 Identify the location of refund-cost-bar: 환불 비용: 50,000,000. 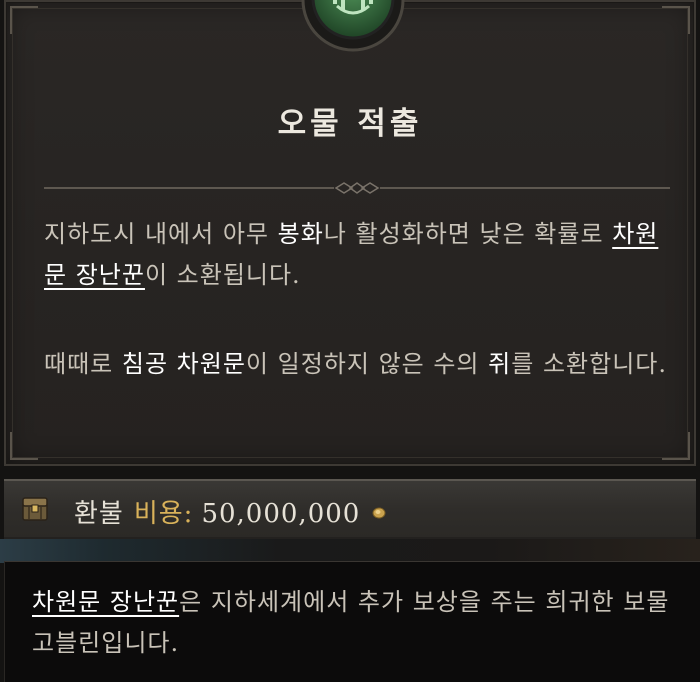
(350, 509).